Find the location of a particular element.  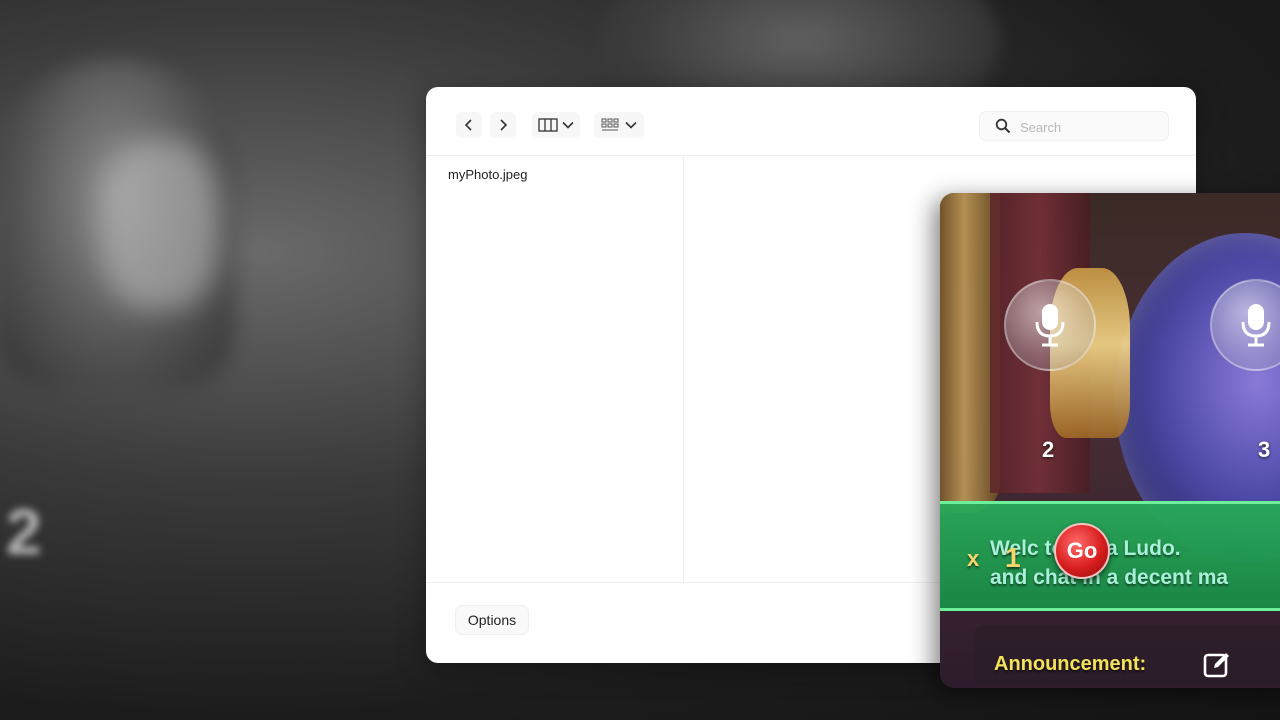

view-grid-button is located at coordinates (619, 125).